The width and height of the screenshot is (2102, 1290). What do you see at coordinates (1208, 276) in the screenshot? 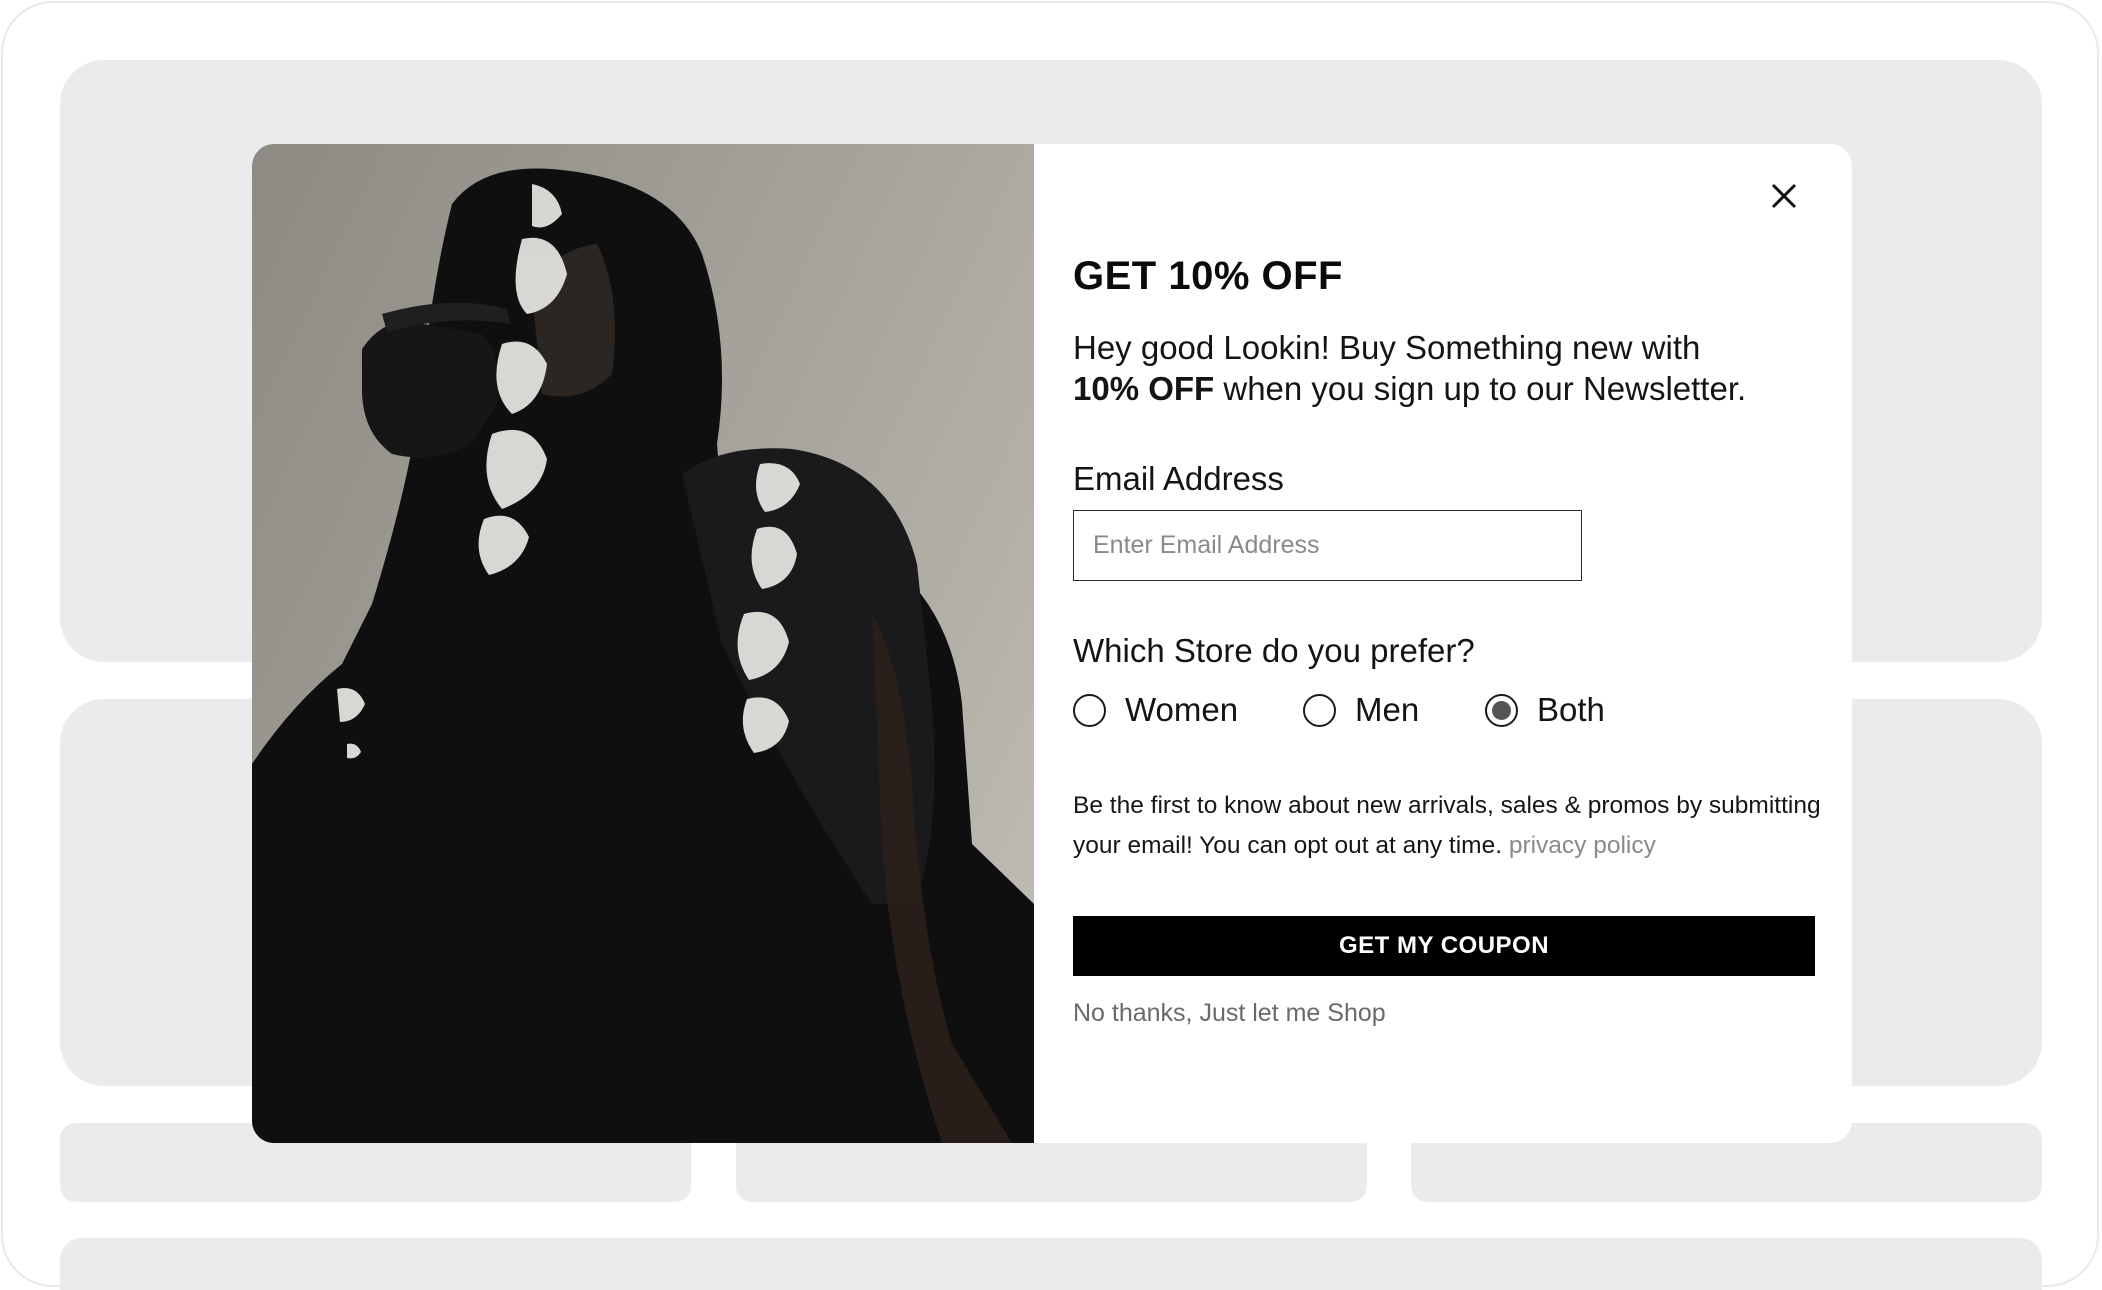
I see `popup-title: GET 10% OFF` at bounding box center [1208, 276].